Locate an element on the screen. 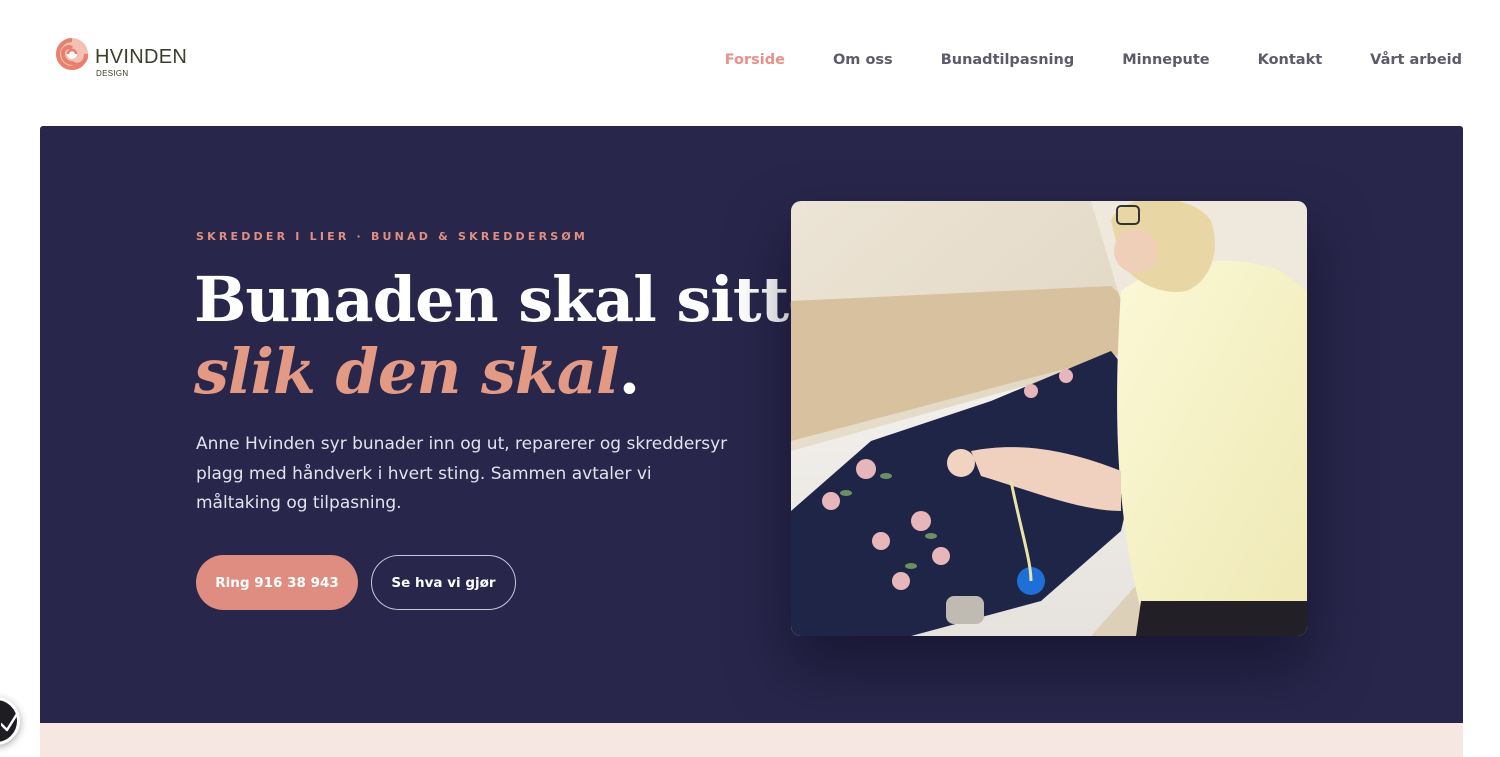 The height and width of the screenshot is (757, 1500). headline-line-2: slik den skal. is located at coordinates (474, 372).